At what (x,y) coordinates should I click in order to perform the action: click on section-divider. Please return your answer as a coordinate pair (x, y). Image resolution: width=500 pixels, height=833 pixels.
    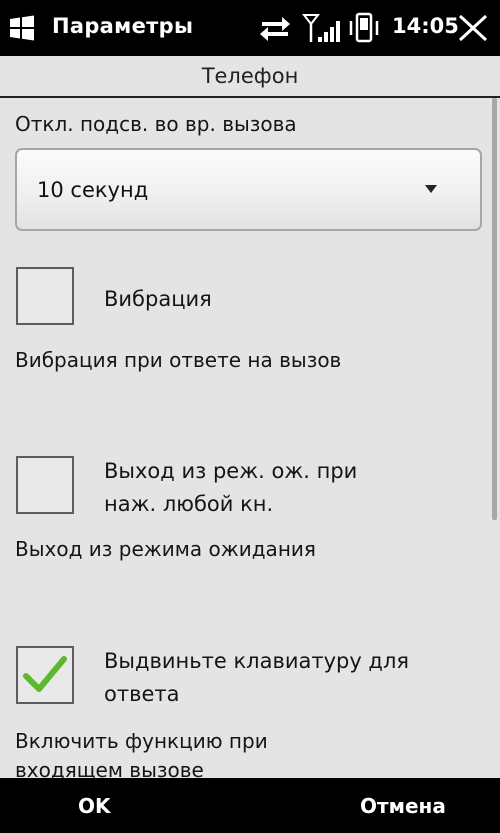
    Looking at the image, I should click on (250, 97).